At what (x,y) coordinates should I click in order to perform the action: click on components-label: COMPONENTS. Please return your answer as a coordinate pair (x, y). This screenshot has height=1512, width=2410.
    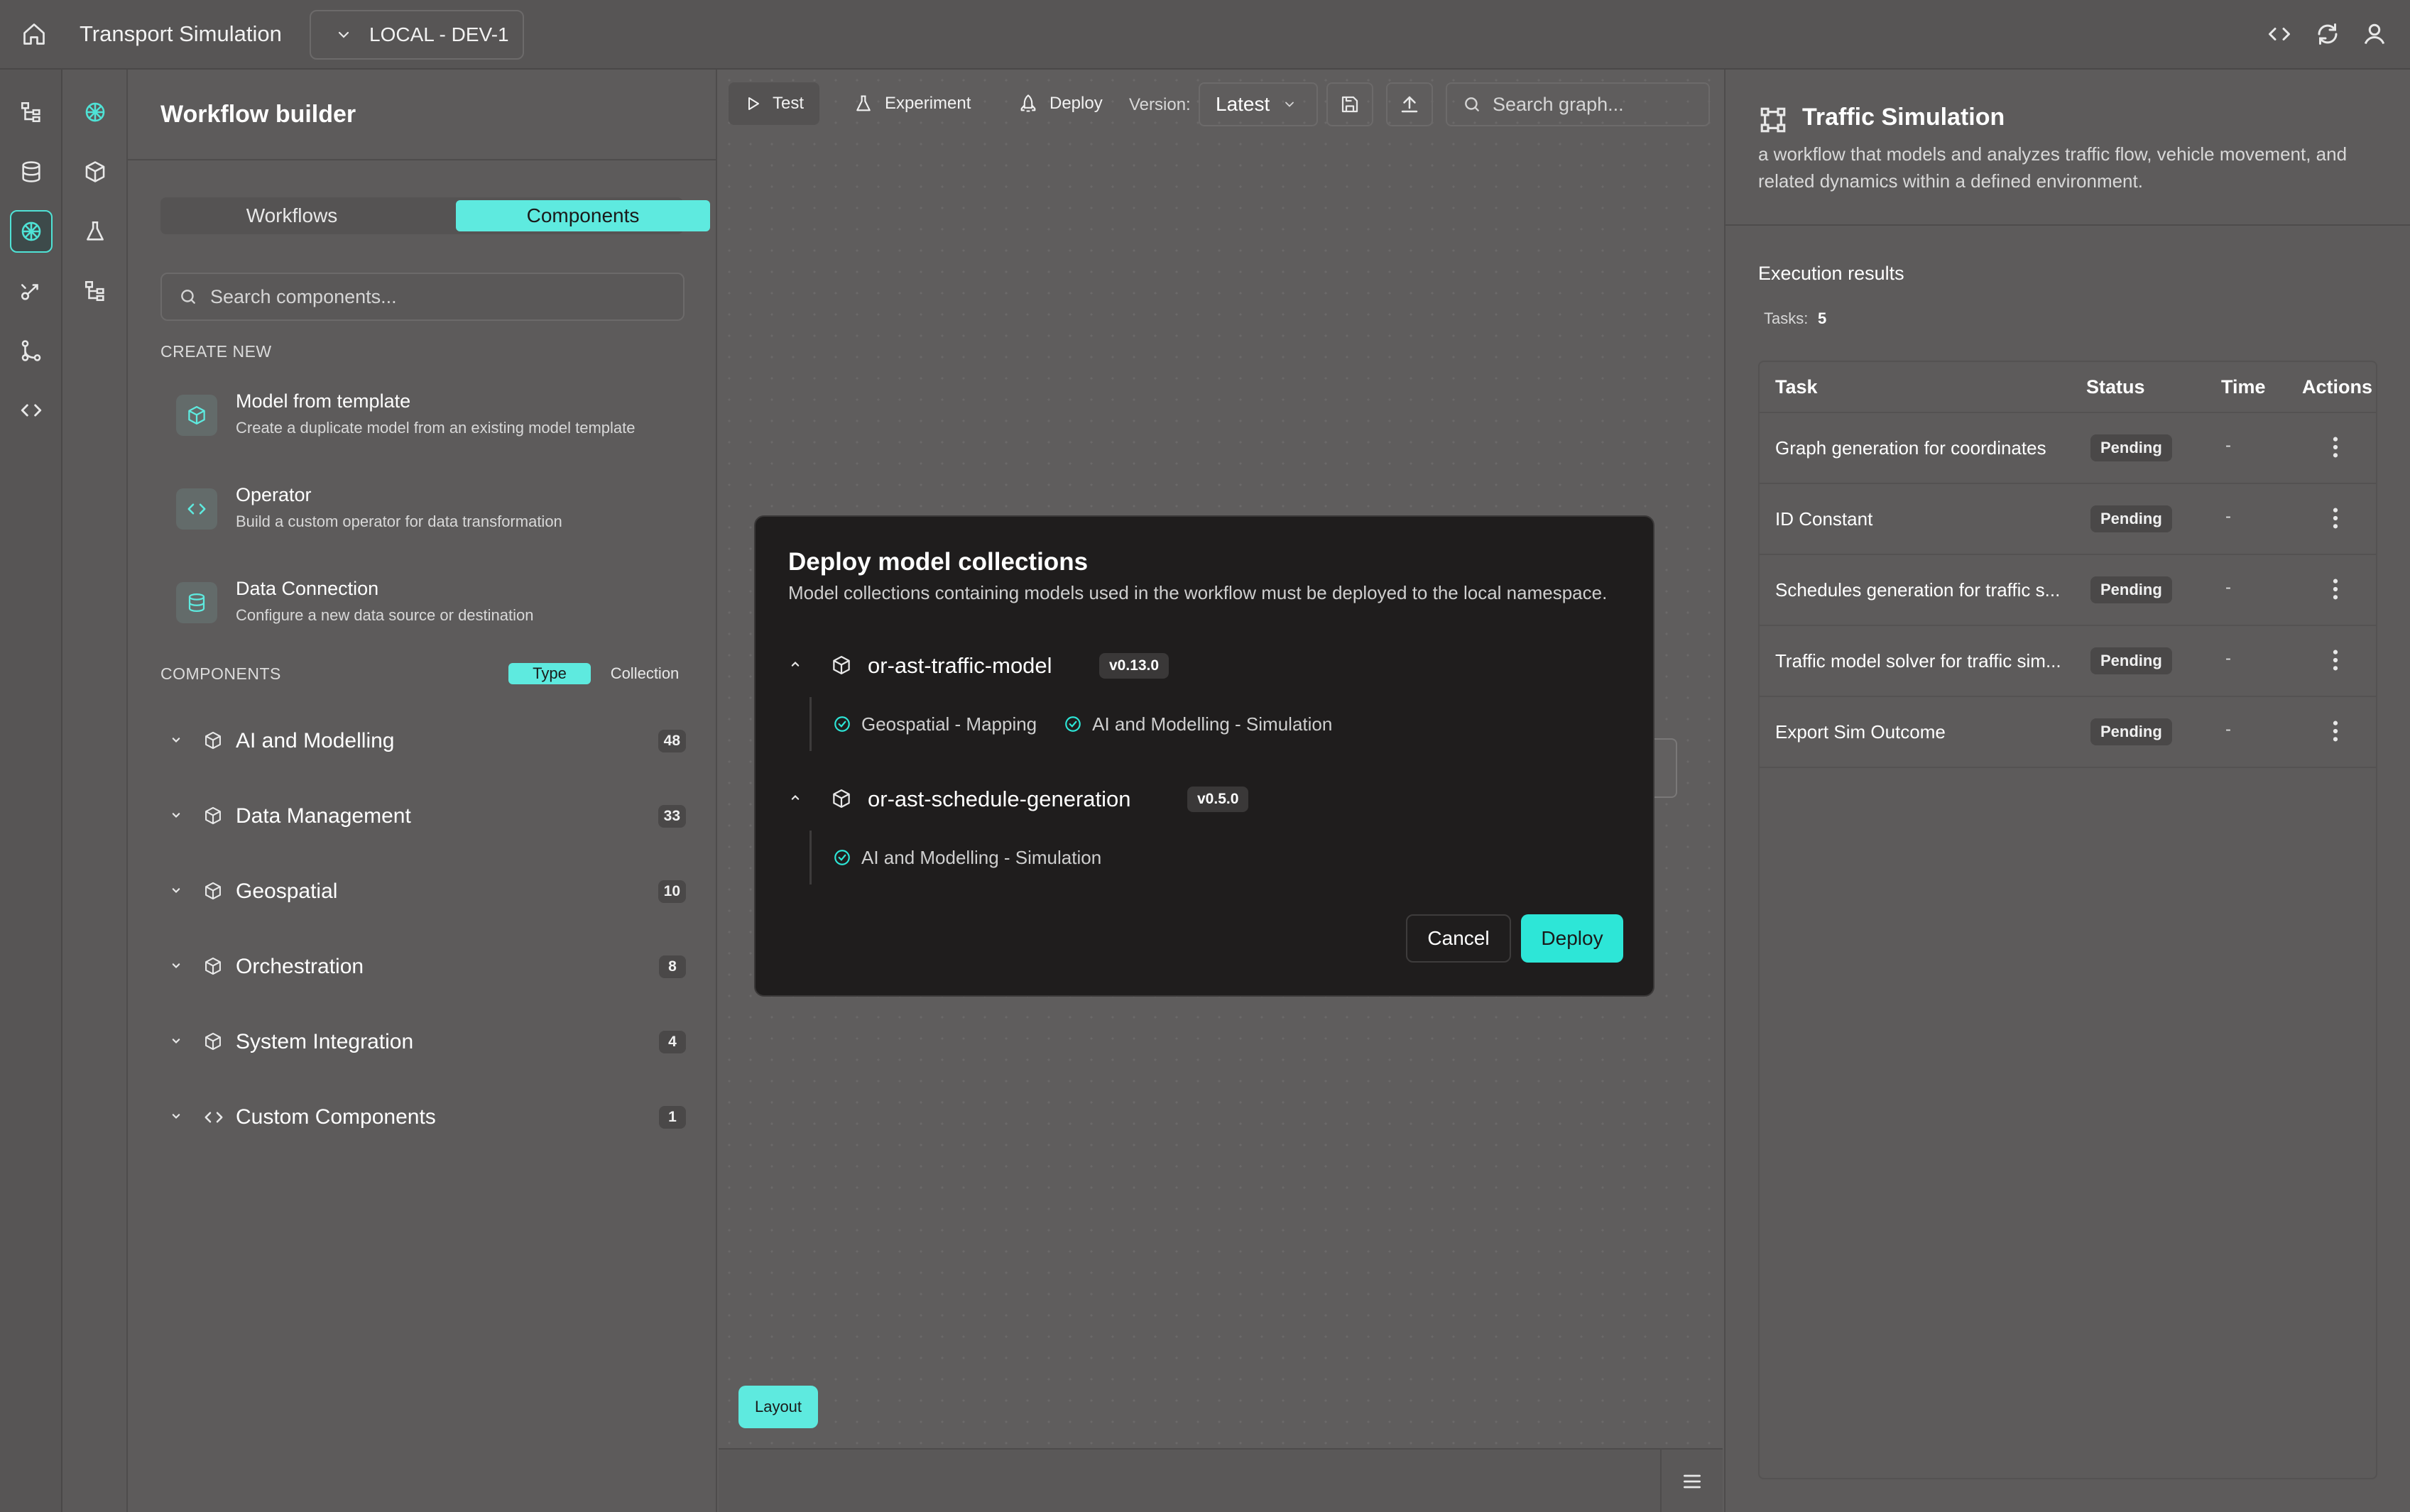
    Looking at the image, I should click on (220, 674).